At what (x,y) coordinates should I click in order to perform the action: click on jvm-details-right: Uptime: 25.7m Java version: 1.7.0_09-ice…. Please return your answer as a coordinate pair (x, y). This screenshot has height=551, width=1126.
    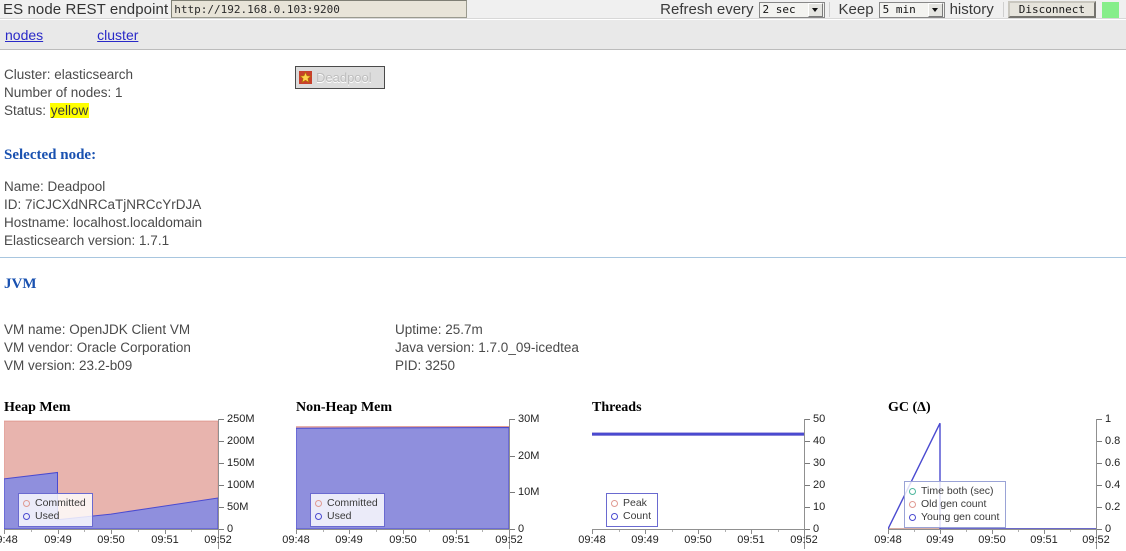
    Looking at the image, I should click on (487, 348).